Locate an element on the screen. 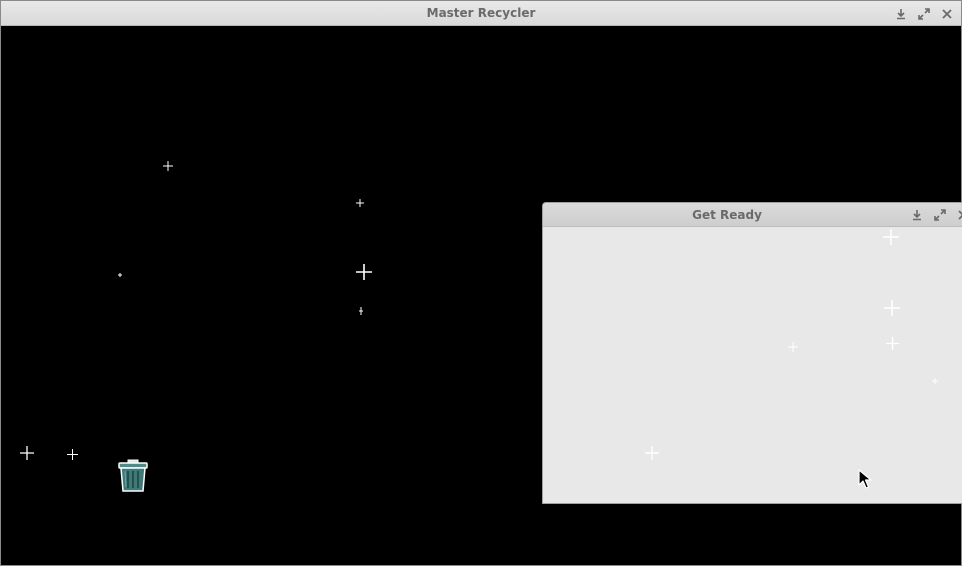 Image resolution: width=962 pixels, height=566 pixels. dialog-maximize-button is located at coordinates (940, 215).